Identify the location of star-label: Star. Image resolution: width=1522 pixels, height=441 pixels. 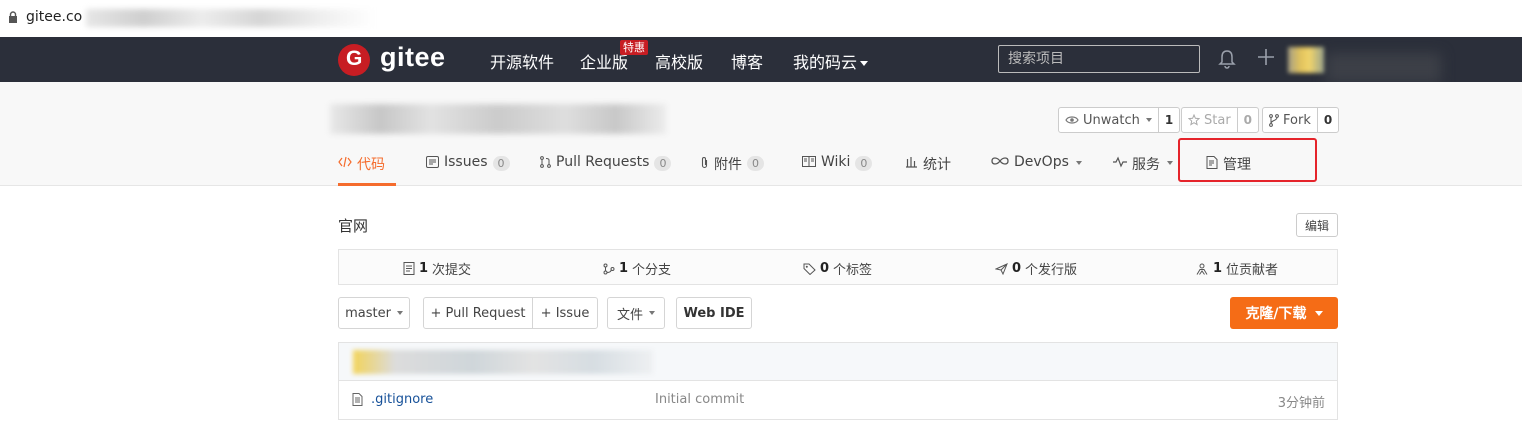
(1217, 120).